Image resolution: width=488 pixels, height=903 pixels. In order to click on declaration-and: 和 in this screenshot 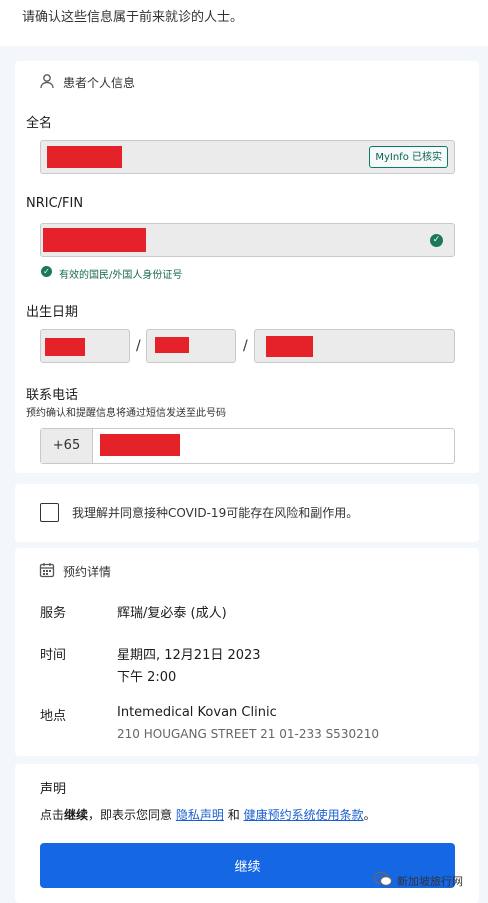, I will do `click(233, 815)`.